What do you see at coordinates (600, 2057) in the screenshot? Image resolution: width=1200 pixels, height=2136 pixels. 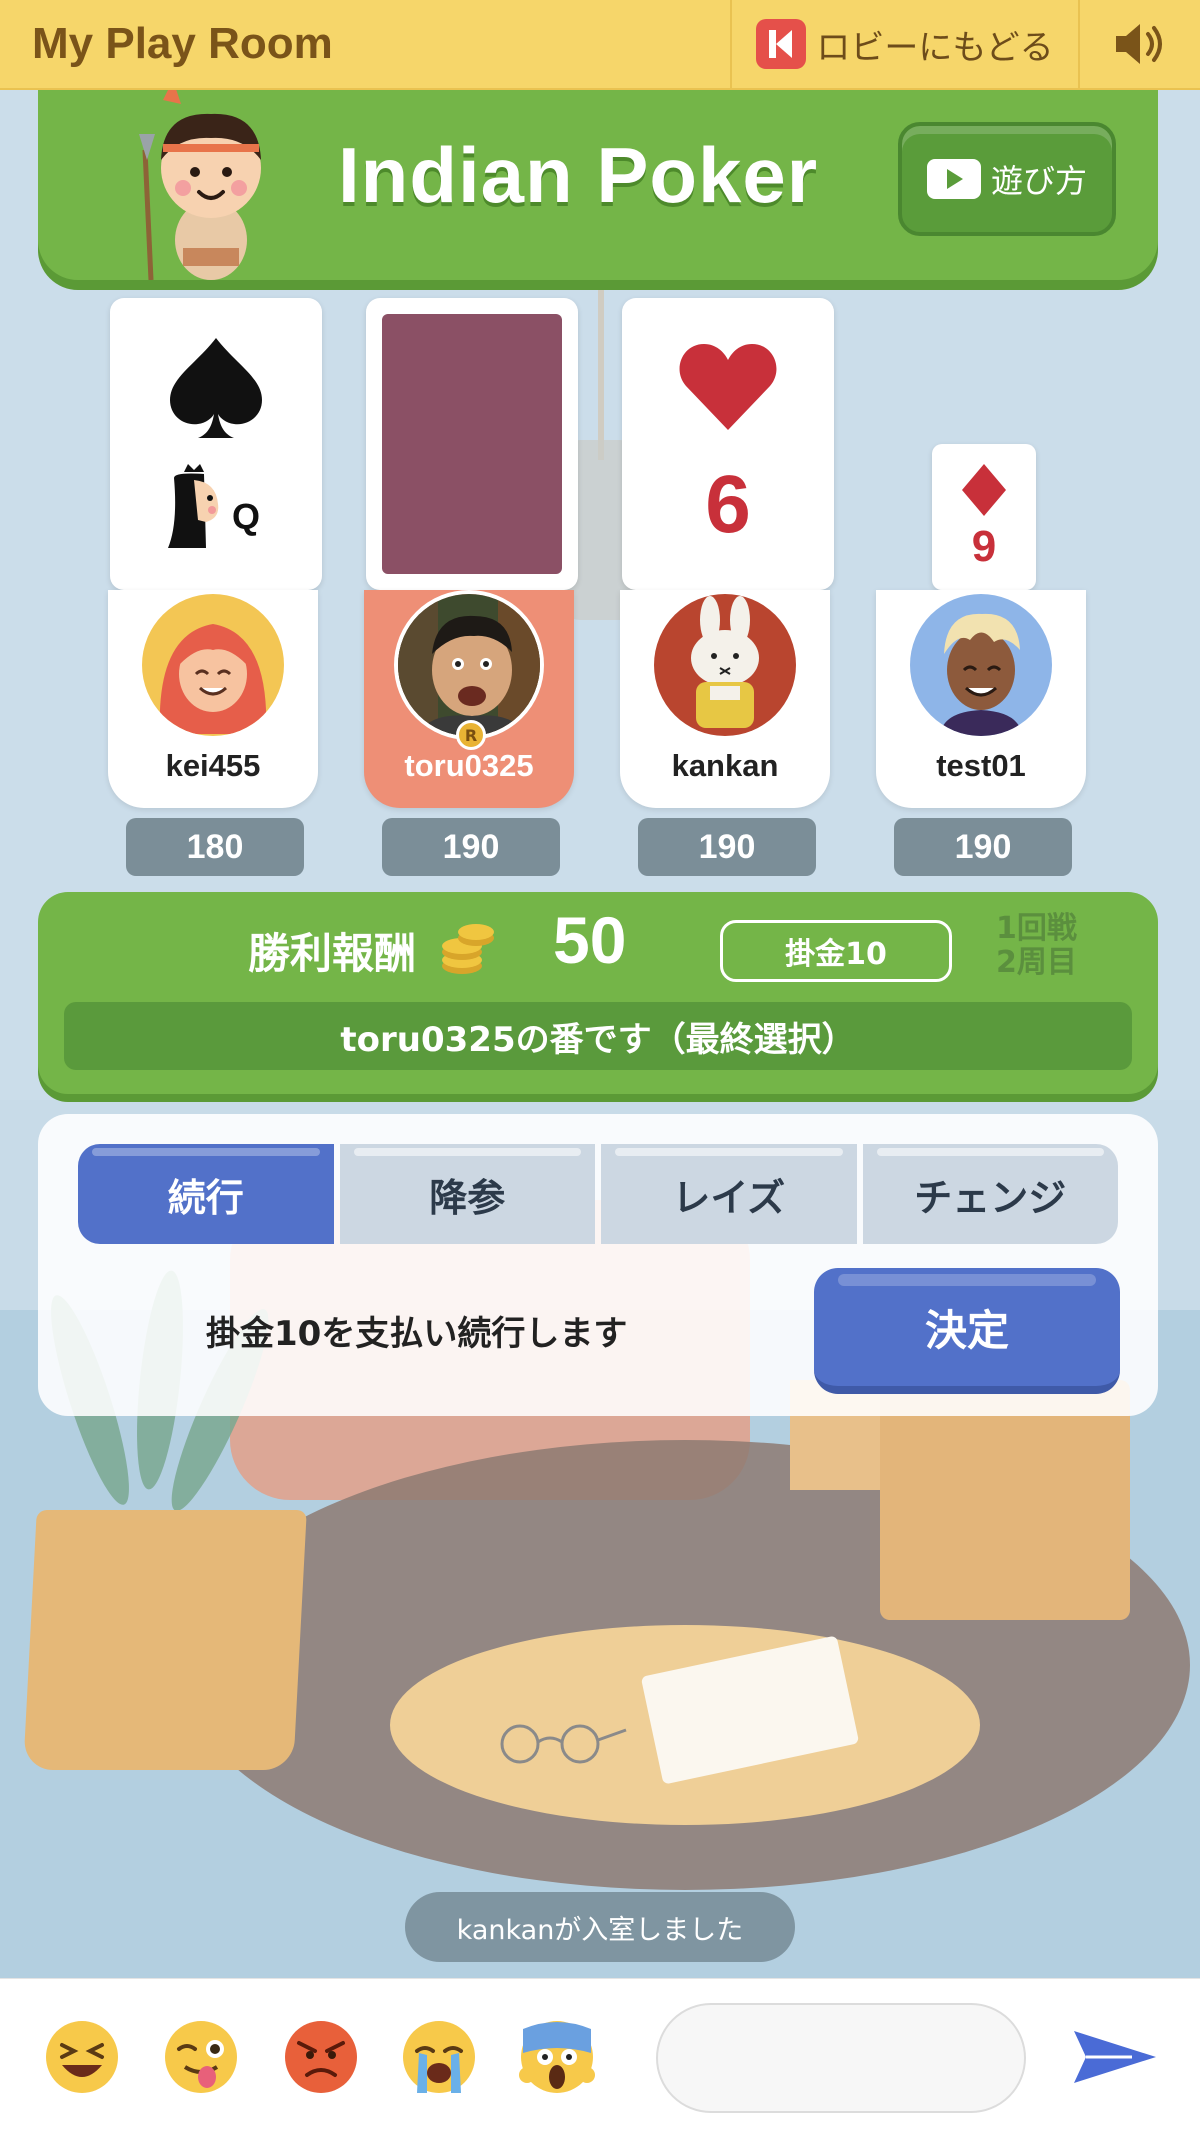 I see `chat-footer` at bounding box center [600, 2057].